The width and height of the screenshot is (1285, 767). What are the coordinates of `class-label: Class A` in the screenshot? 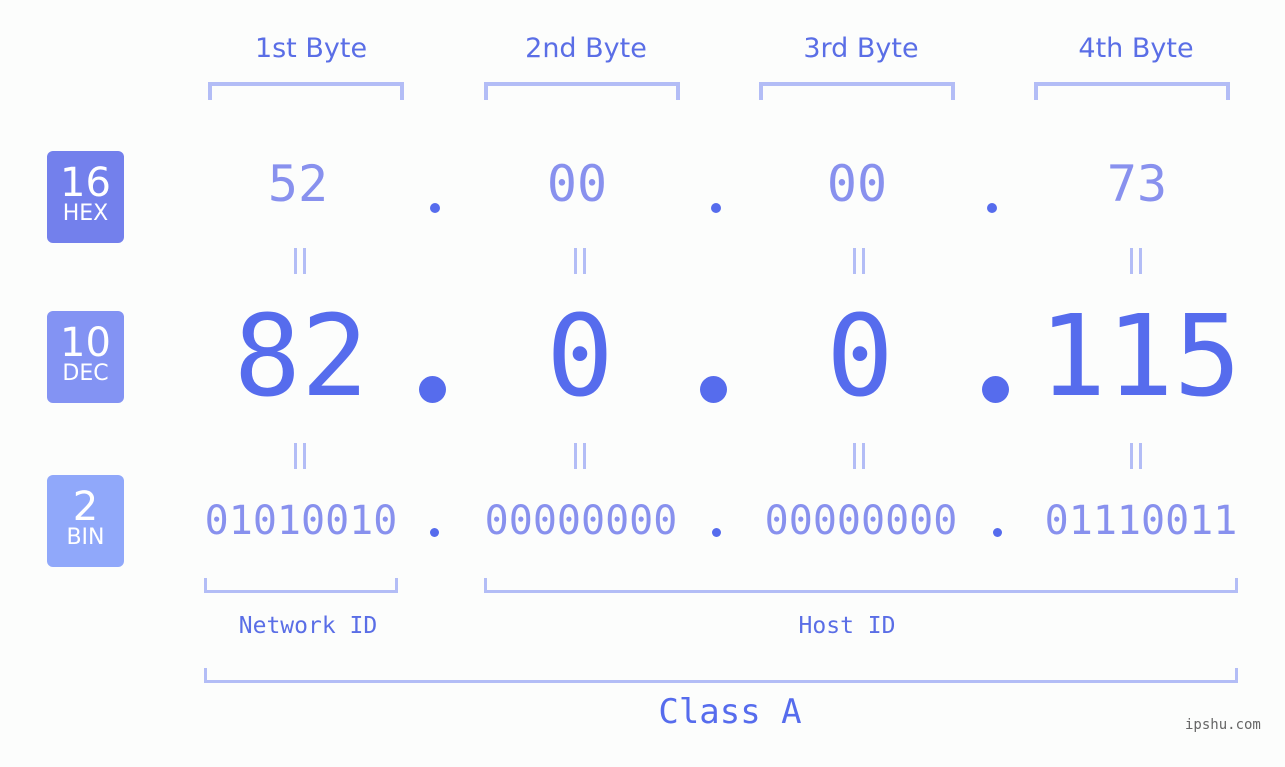 It's located at (730, 712).